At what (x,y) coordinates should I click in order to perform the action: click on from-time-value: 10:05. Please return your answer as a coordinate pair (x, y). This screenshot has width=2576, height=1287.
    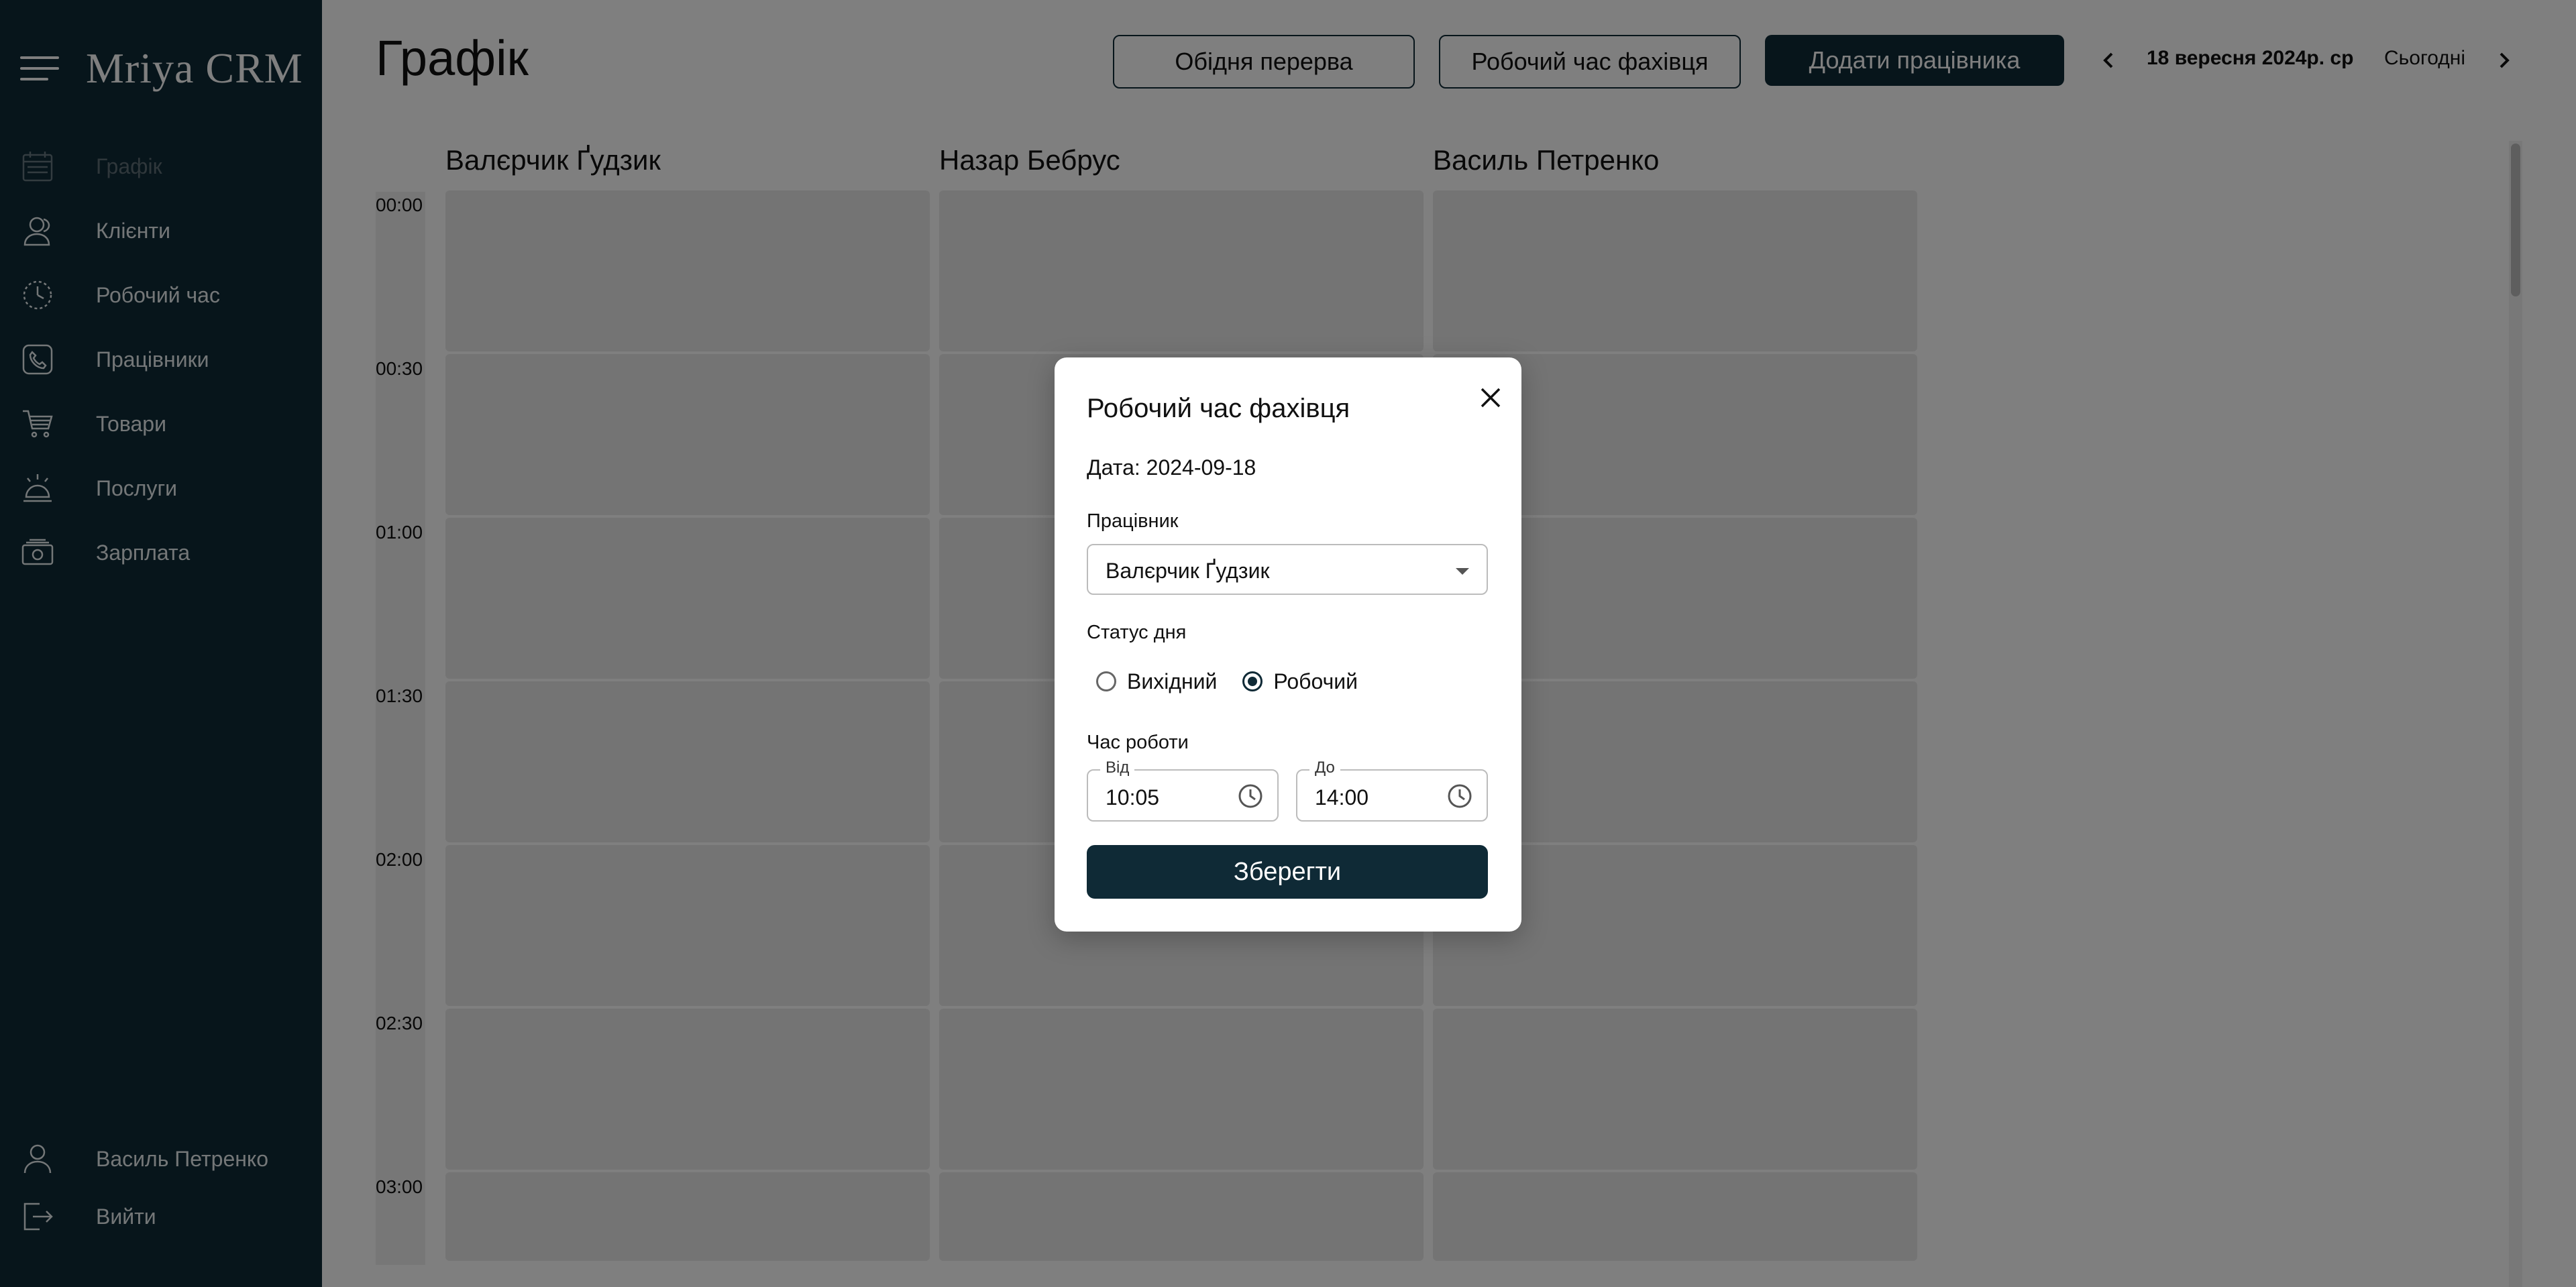
    Looking at the image, I should click on (1133, 797).